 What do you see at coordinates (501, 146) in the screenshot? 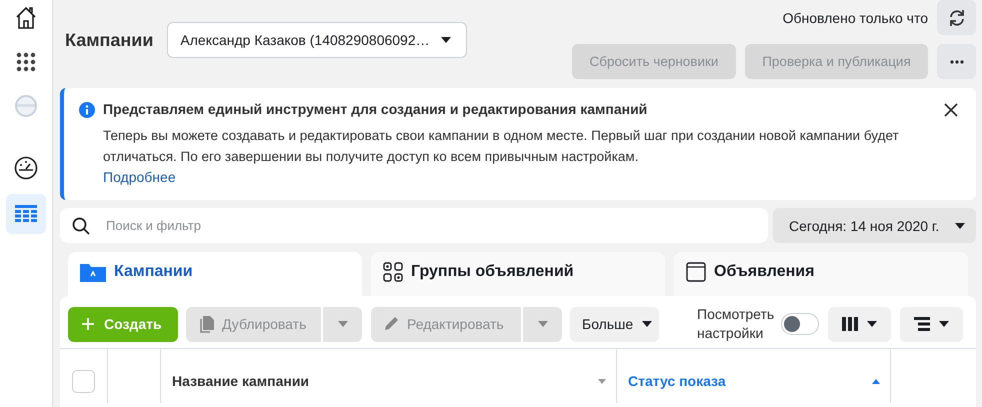
I see `banner-text: Теперь вы можете создавать и редактировать свои кампании в одном месте. Первый шаг при создании новой кампании будет отличаться. По его завершении вы получите доступ ко всем привычным настройкам.` at bounding box center [501, 146].